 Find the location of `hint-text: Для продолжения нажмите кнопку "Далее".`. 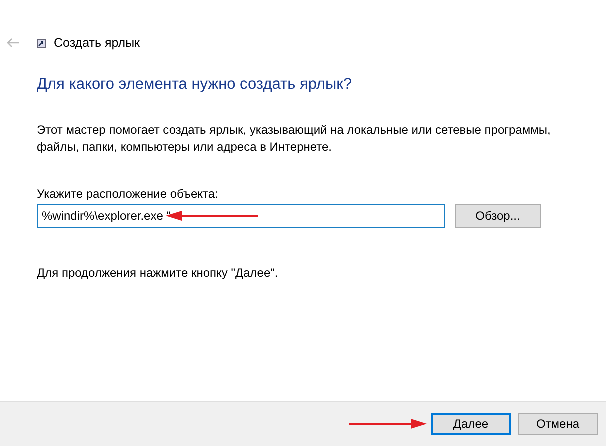

hint-text: Для продолжения нажмите кнопку "Далее". is located at coordinates (158, 273).